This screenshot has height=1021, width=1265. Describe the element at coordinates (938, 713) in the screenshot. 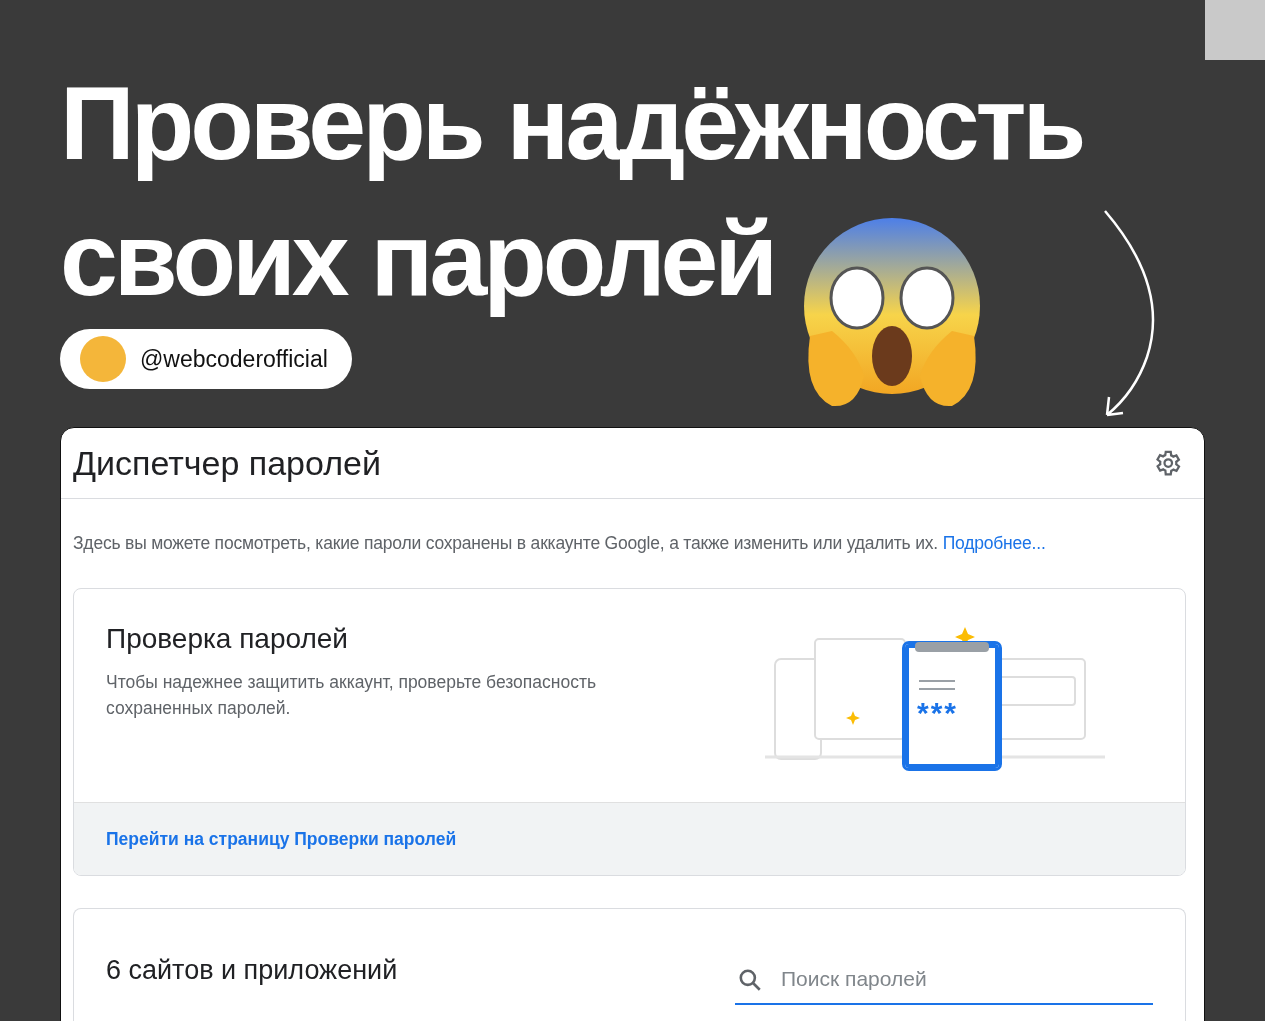

I see `masked-password-text: ***` at that location.